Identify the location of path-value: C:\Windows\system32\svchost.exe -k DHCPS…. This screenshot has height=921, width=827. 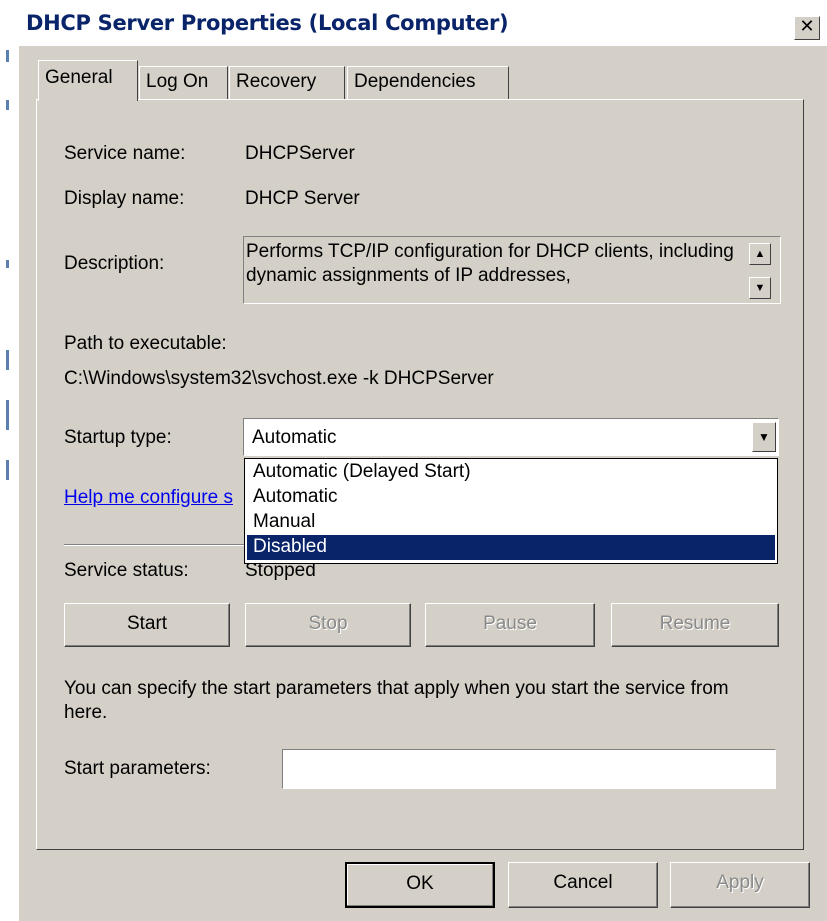
(279, 378).